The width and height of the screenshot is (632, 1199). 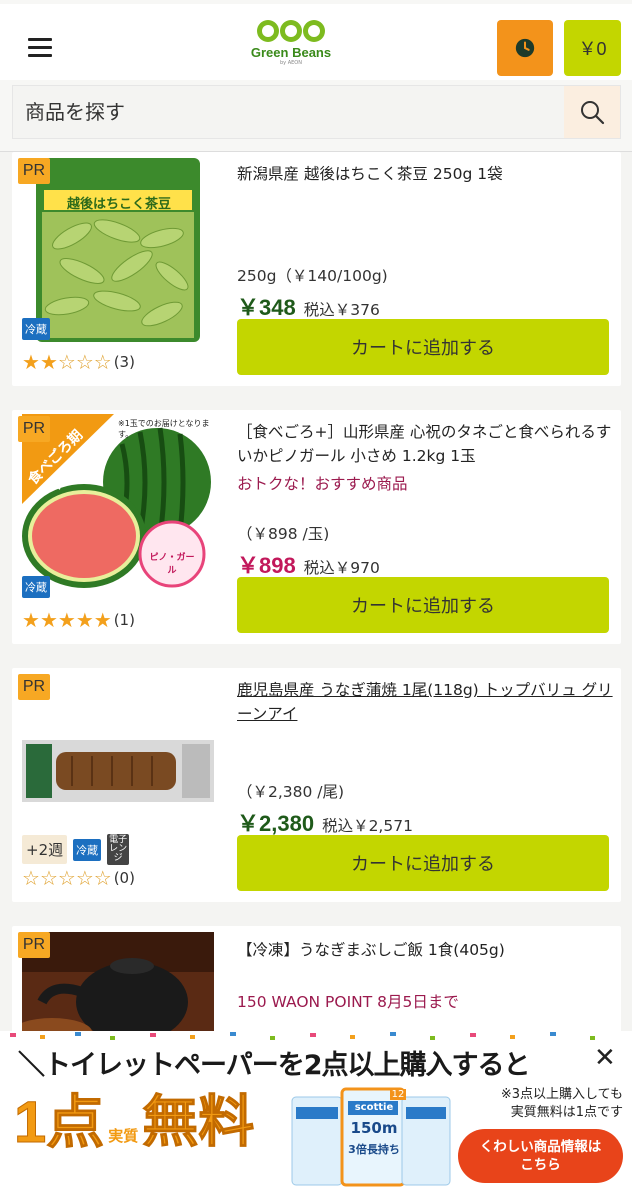 What do you see at coordinates (398, 1094) in the screenshot?
I see `product-pack: 12` at bounding box center [398, 1094].